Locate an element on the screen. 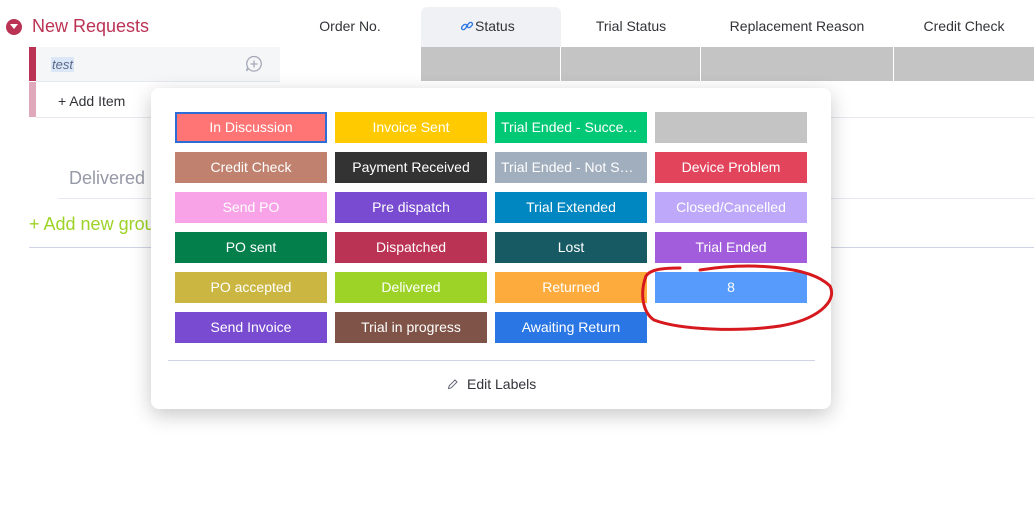 The width and height of the screenshot is (1034, 522). status-label-option: In Discussion is located at coordinates (251, 127).